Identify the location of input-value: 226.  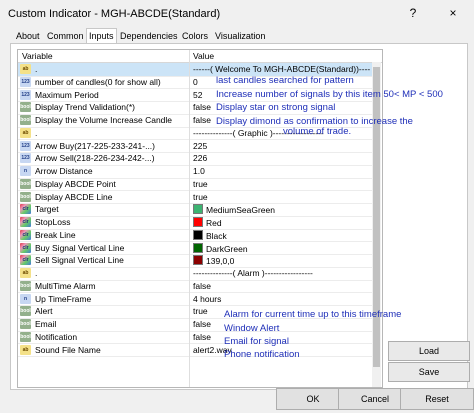
(200, 158).